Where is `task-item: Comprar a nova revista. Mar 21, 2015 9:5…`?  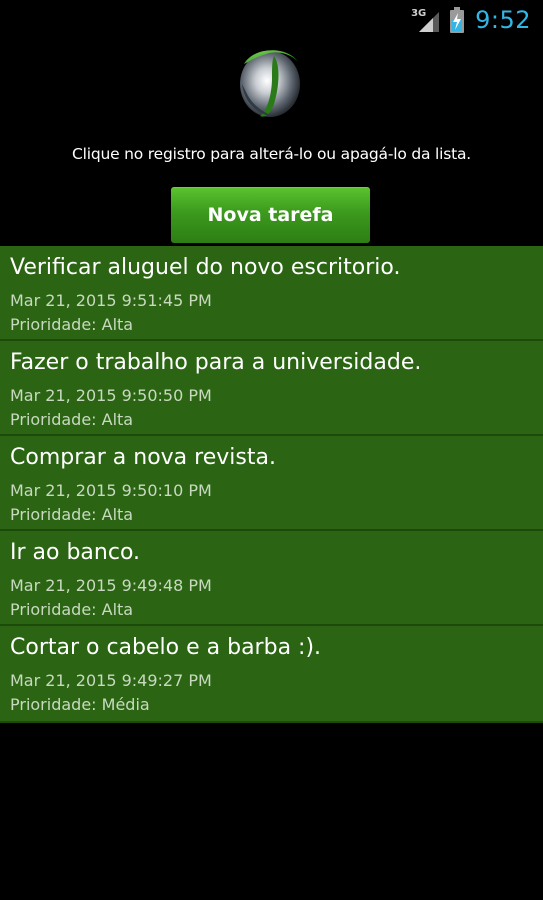 task-item: Comprar a nova revista. Mar 21, 2015 9:5… is located at coordinates (271, 483).